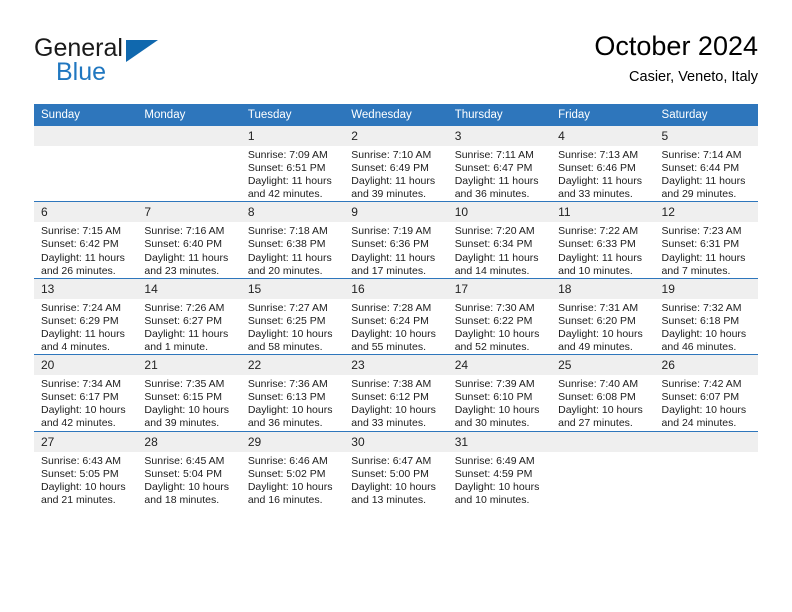  I want to click on daylight-duration-line2: and 26 minutes., so click(78, 270).